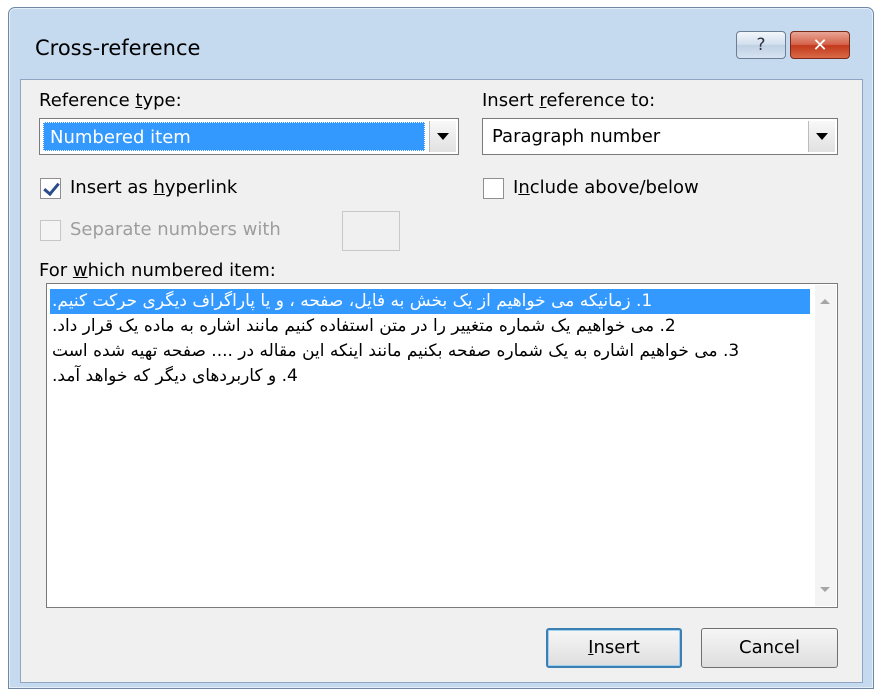  What do you see at coordinates (493, 188) in the screenshot?
I see `include-above-below-checkbox` at bounding box center [493, 188].